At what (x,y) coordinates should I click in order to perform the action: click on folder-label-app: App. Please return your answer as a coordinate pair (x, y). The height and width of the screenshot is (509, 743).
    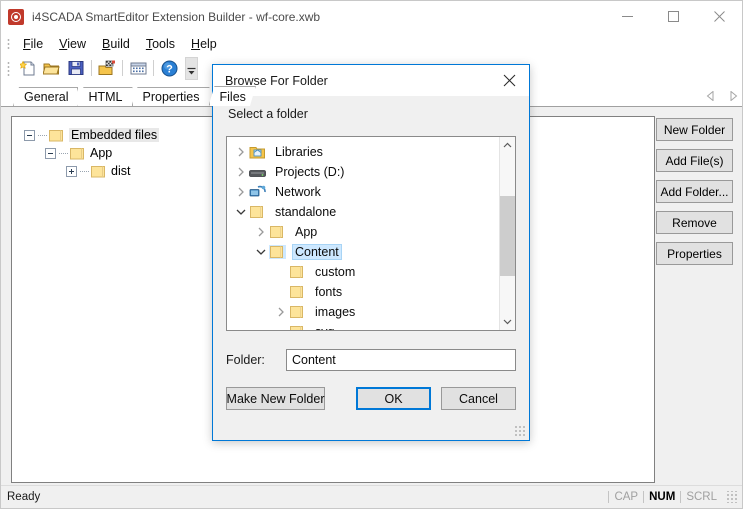
    Looking at the image, I should click on (306, 232).